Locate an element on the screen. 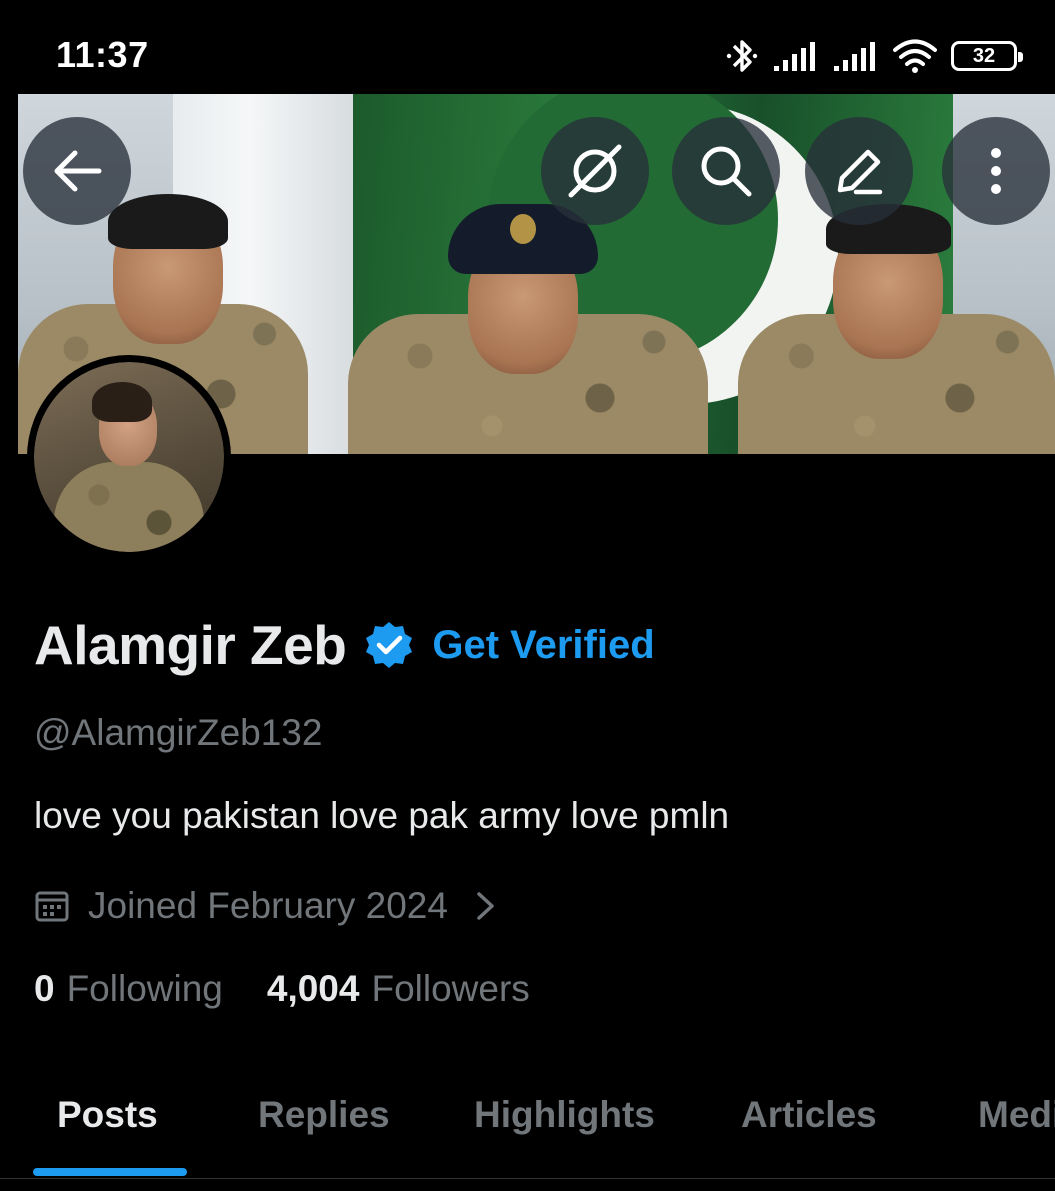 This screenshot has height=1191, width=1055. display-name: Alamgir Zeb is located at coordinates (190, 645).